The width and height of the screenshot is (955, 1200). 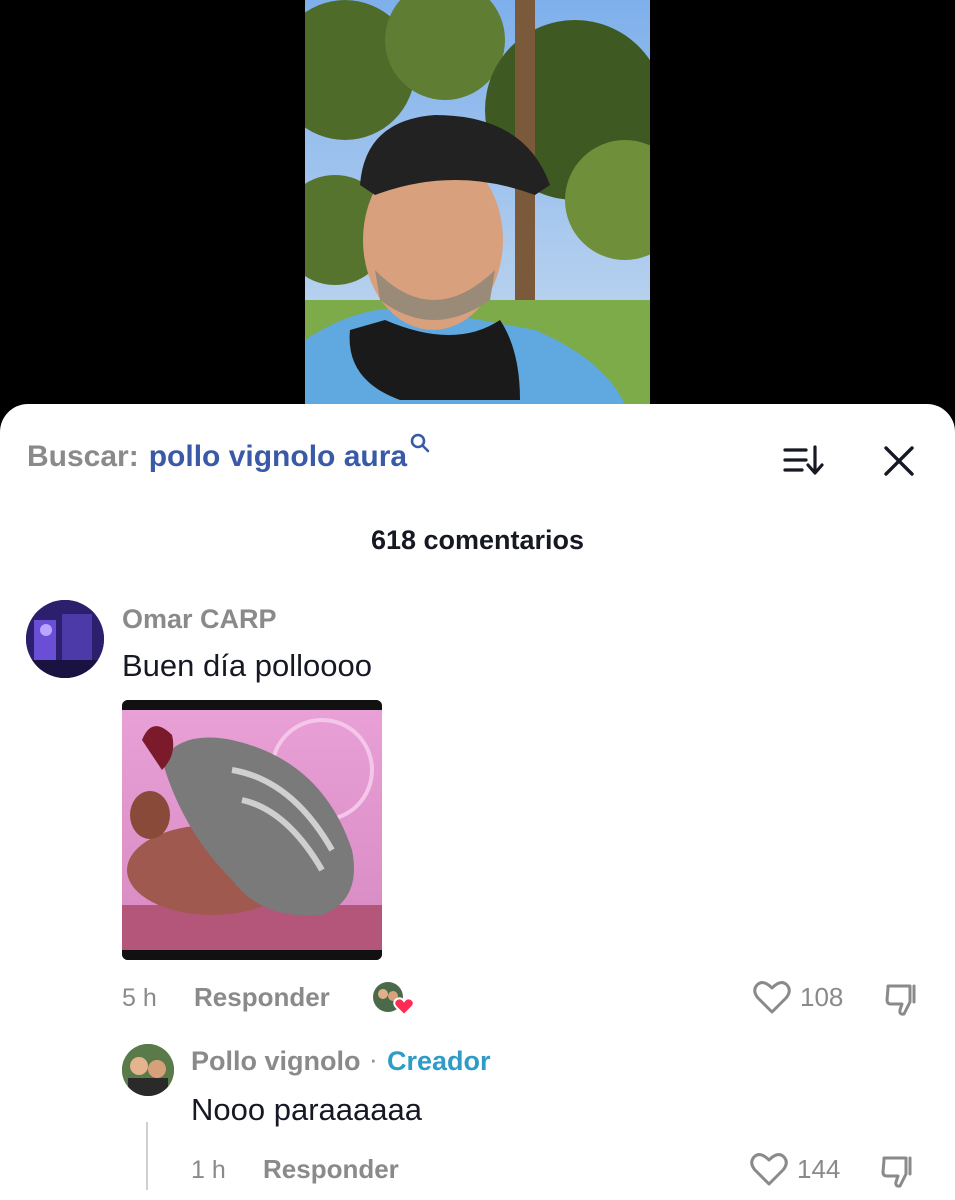 I want to click on comments-count: 618 comentarios, so click(x=477, y=540).